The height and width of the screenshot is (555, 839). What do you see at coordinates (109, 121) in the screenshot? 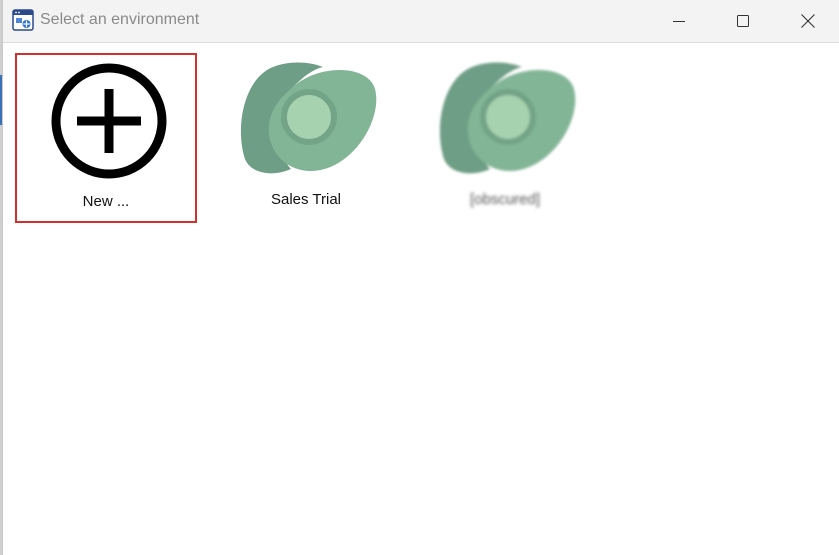
I see `add-circle-icon` at bounding box center [109, 121].